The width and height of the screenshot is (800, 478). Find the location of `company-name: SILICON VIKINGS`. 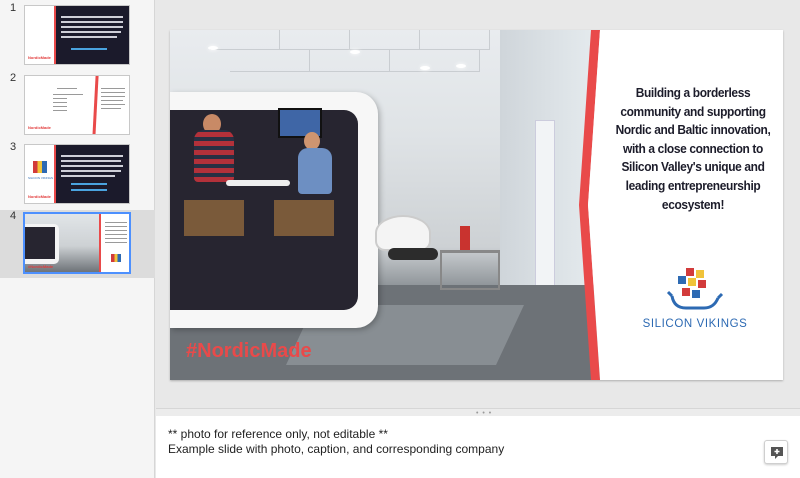

company-name: SILICON VIKINGS is located at coordinates (695, 324).